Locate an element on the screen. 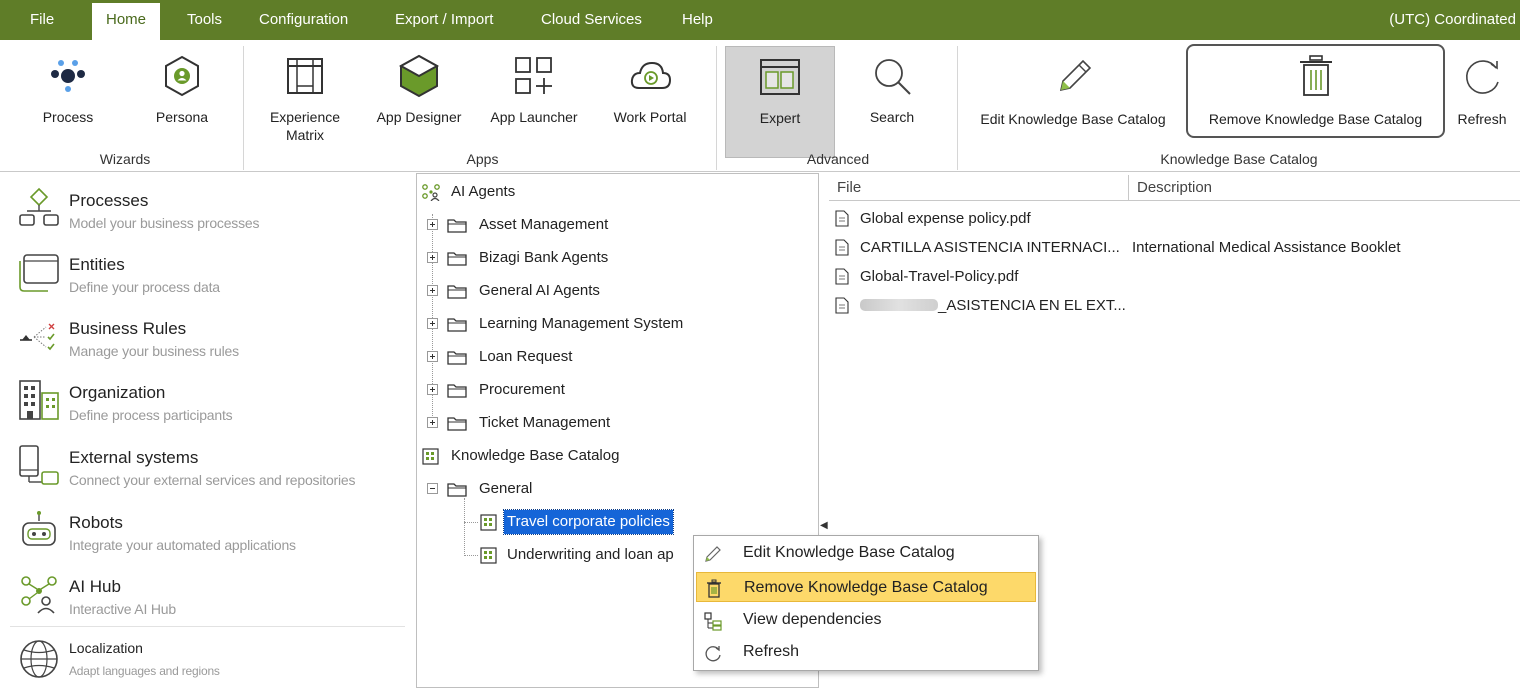  experience-matrix-icon is located at coordinates (305, 76).